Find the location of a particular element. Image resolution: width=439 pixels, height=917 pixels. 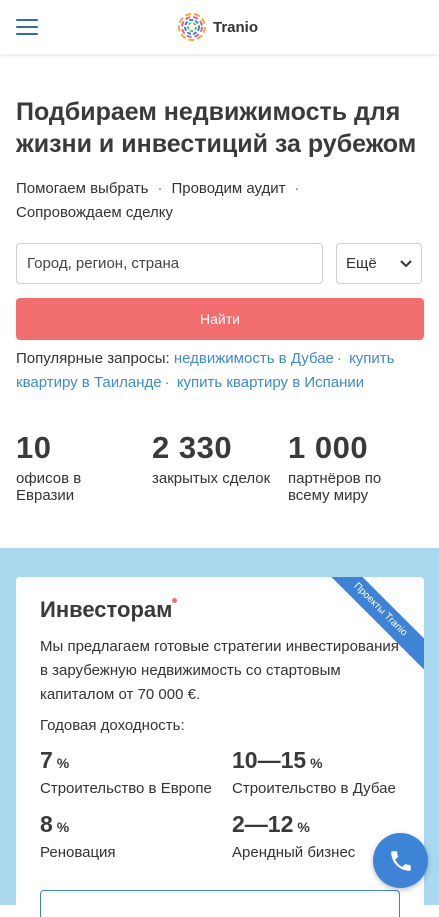

popular-link-dubai: недвижимость в Дубае is located at coordinates (254, 358).